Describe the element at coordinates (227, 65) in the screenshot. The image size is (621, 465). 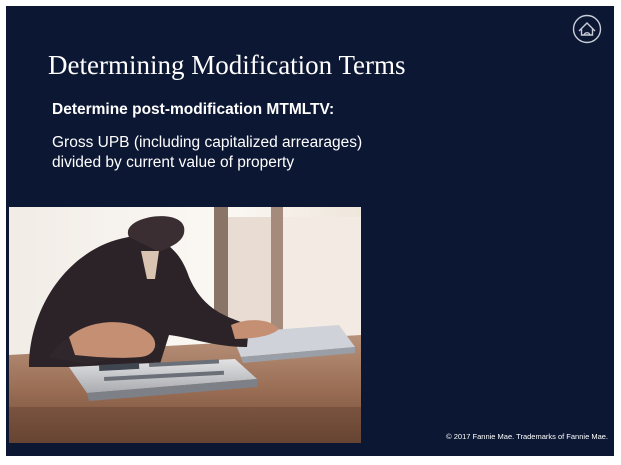
I see `slide-title: Determining Modification Terms` at that location.